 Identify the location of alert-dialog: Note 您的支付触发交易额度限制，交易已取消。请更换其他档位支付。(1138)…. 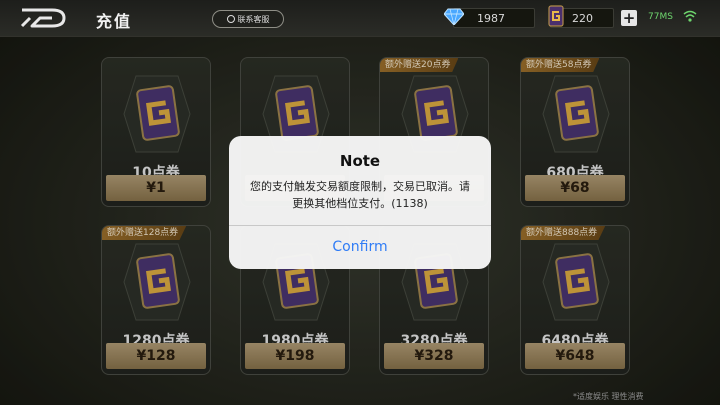
(360, 202).